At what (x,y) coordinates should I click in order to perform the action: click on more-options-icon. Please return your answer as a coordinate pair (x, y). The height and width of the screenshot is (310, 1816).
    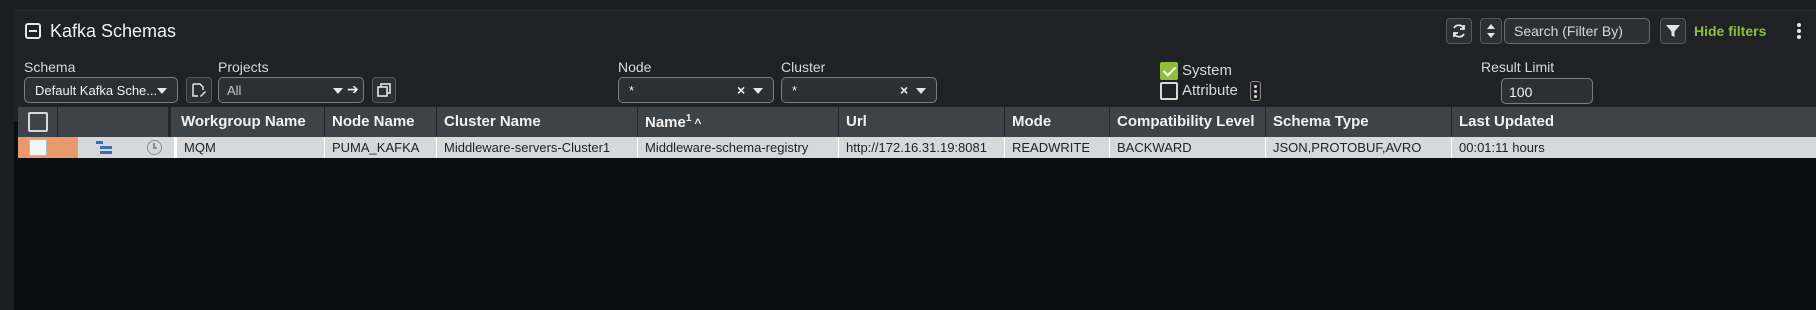
    Looking at the image, I should click on (1799, 31).